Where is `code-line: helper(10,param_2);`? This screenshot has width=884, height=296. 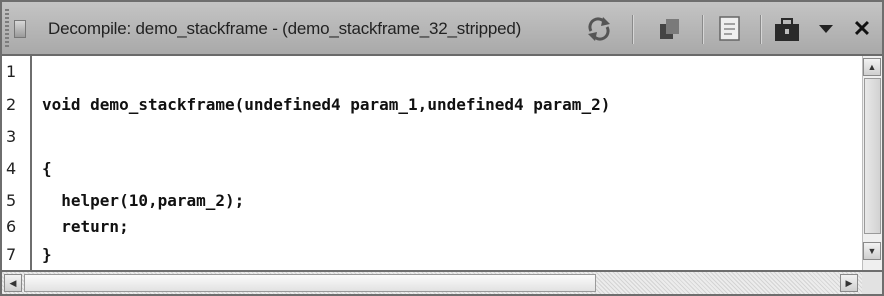 code-line: helper(10,param_2); is located at coordinates (143, 201).